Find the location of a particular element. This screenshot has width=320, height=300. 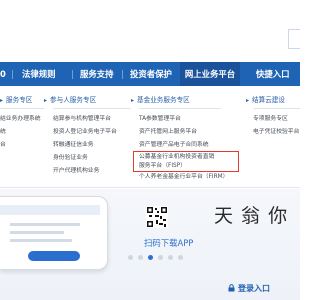

phone-header is located at coordinates (50, 210).